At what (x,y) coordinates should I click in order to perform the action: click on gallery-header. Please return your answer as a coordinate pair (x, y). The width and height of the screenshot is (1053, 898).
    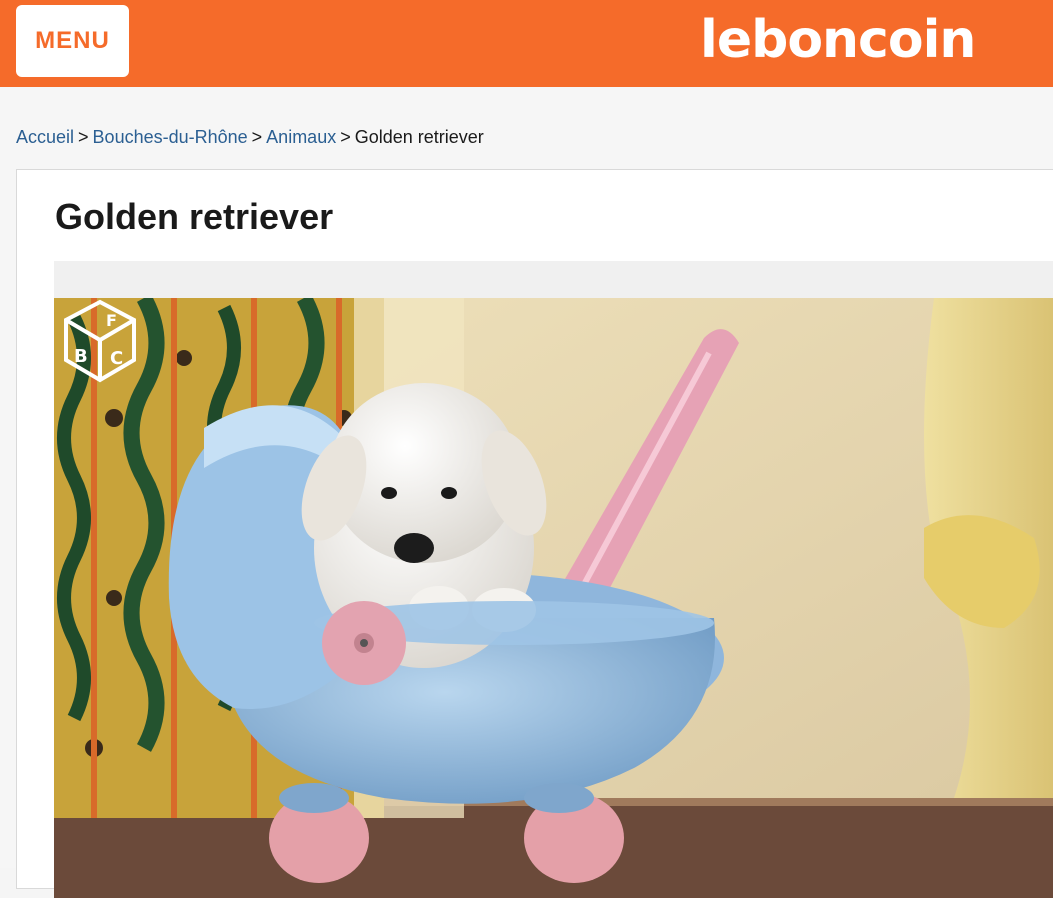
    Looking at the image, I should click on (553, 280).